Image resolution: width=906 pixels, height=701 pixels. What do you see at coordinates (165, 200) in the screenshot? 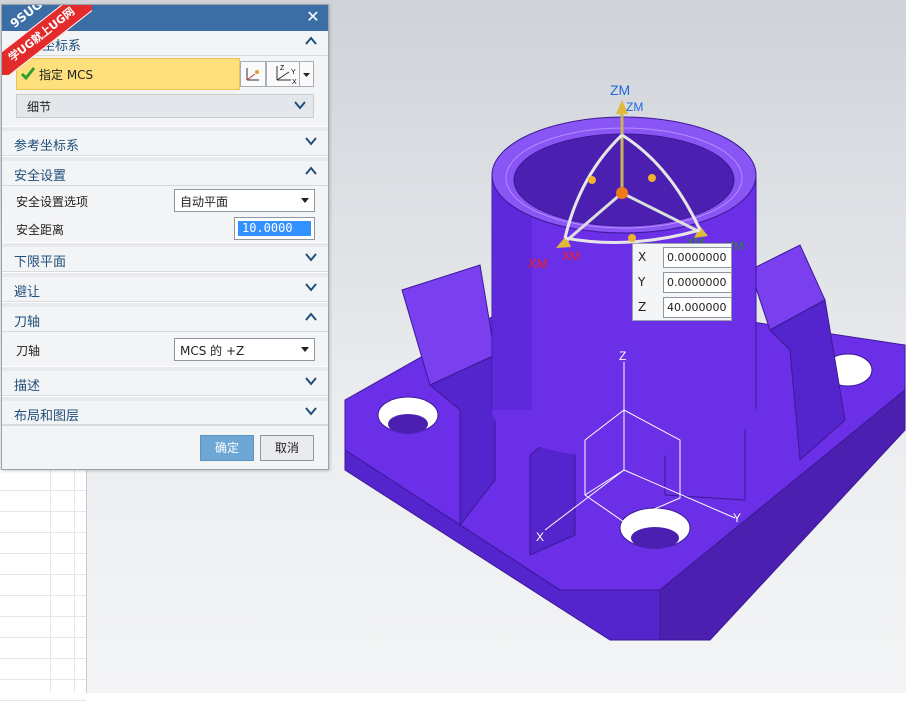
I see `safety-option-row: 安全设置选项 自动平面` at bounding box center [165, 200].